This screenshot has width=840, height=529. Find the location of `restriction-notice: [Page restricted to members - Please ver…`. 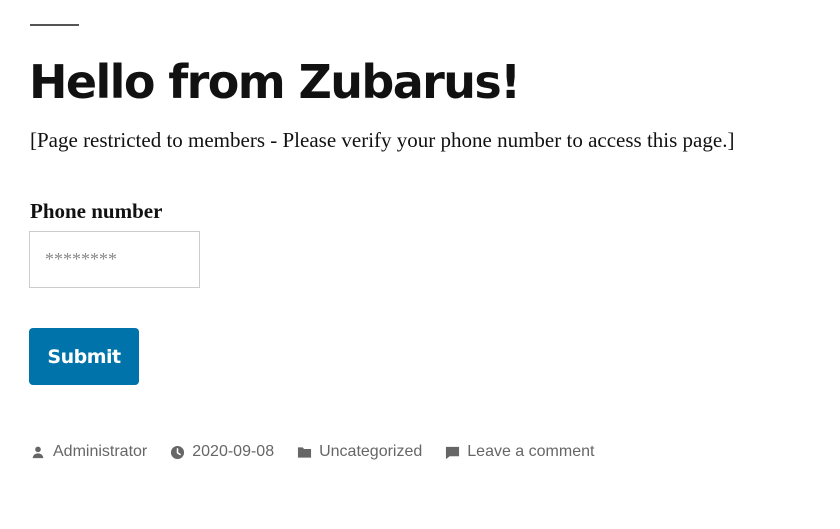

restriction-notice: [Page restricted to members - Please ver… is located at coordinates (382, 140).